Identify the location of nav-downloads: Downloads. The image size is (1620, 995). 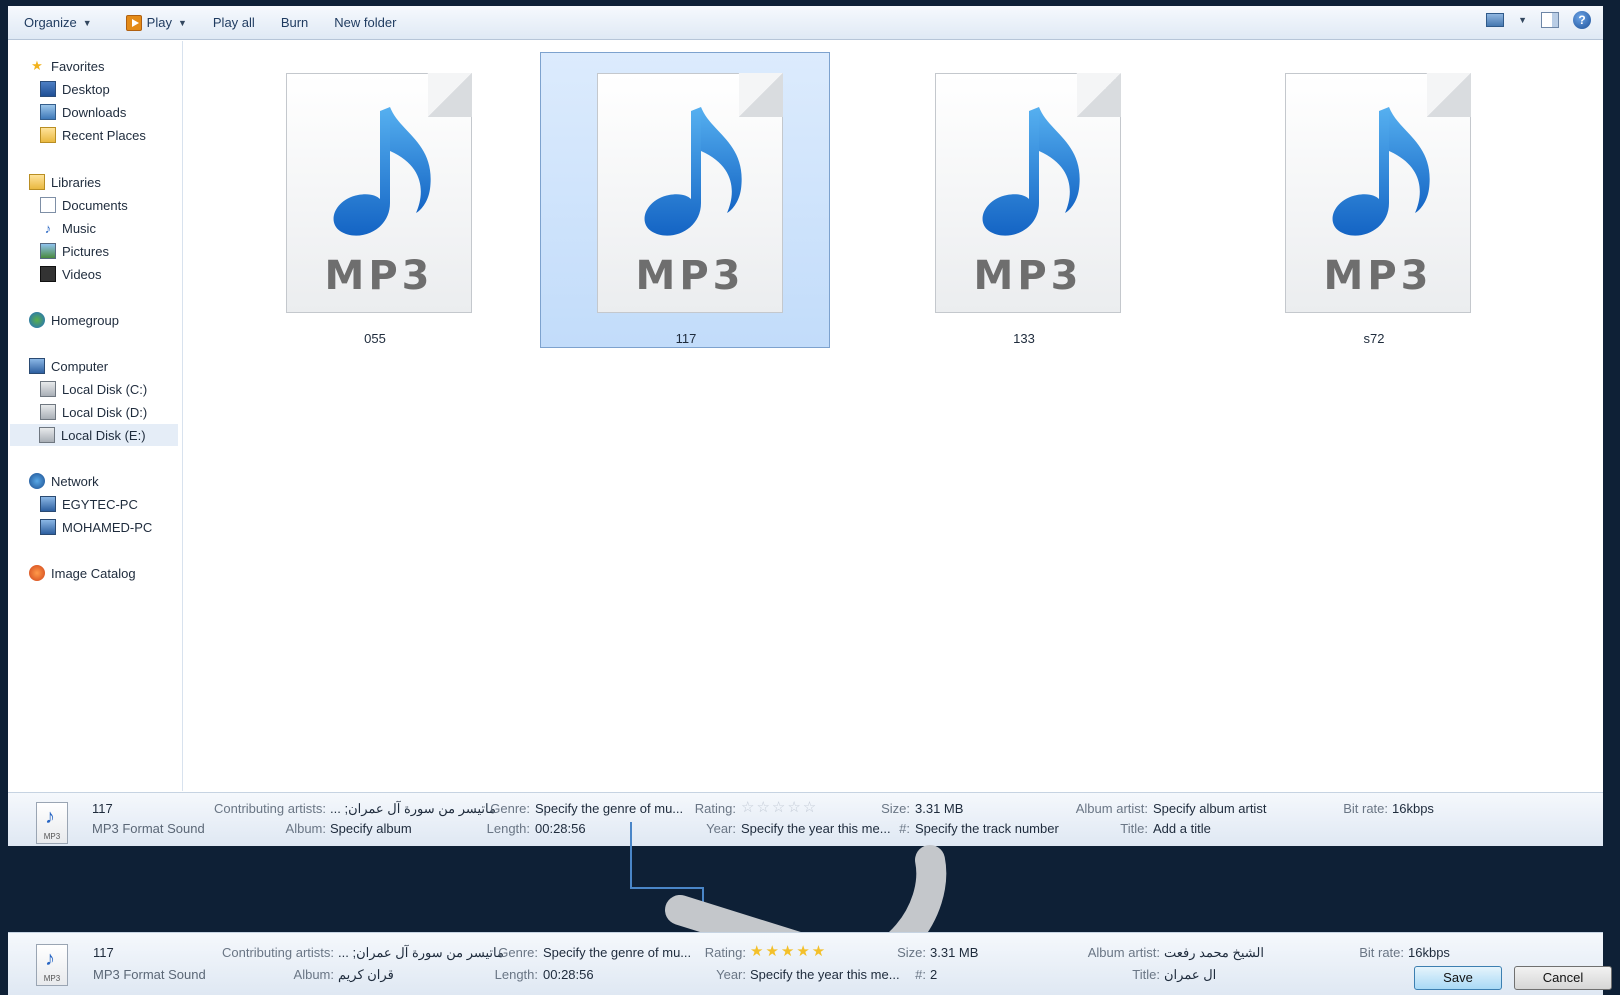
(83, 112).